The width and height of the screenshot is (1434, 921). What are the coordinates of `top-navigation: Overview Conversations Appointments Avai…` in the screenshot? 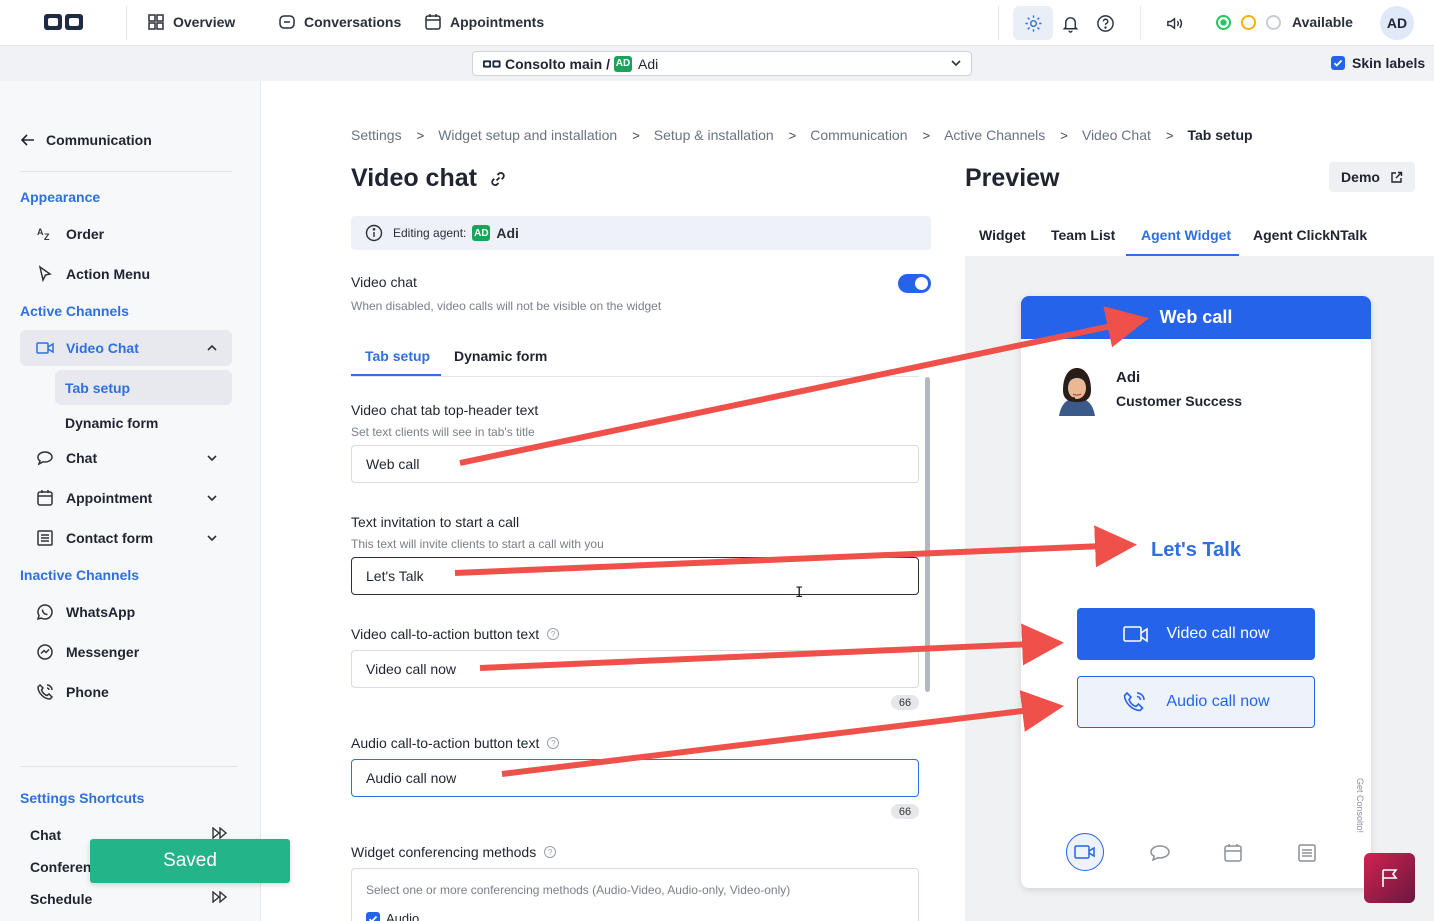 It's located at (717, 23).